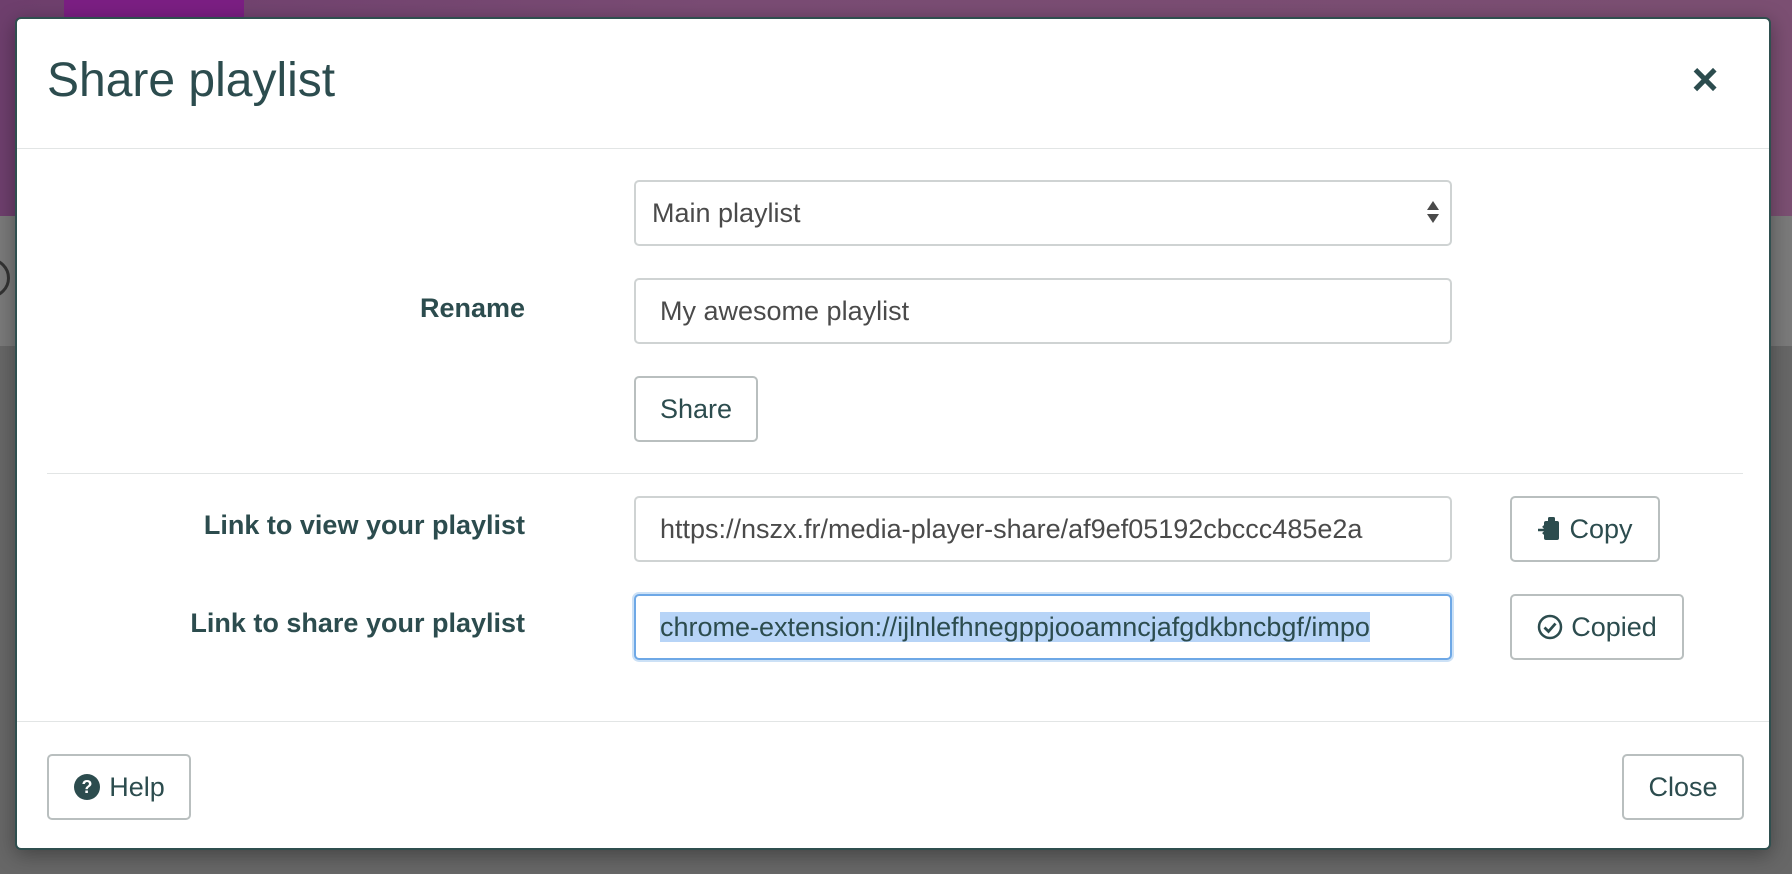 The width and height of the screenshot is (1792, 874). What do you see at coordinates (472, 308) in the screenshot?
I see `rename-label: Rename` at bounding box center [472, 308].